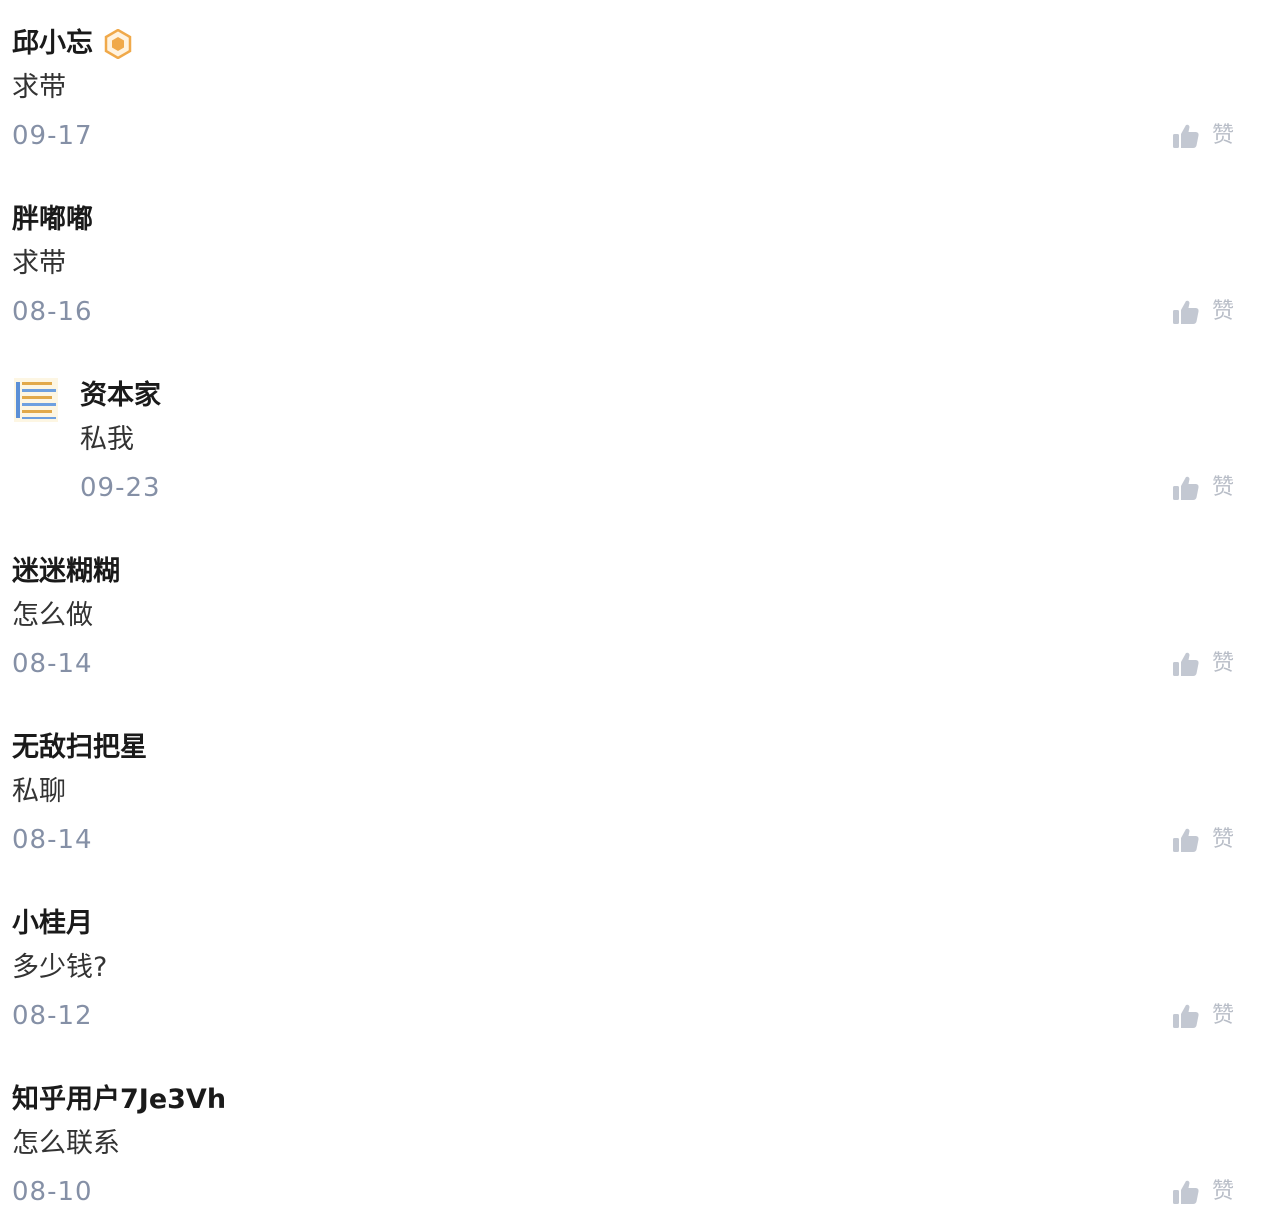 The width and height of the screenshot is (1284, 1216). I want to click on comment-item: 迷迷糊糊 怎么做 08-14 赞, so click(642, 616).